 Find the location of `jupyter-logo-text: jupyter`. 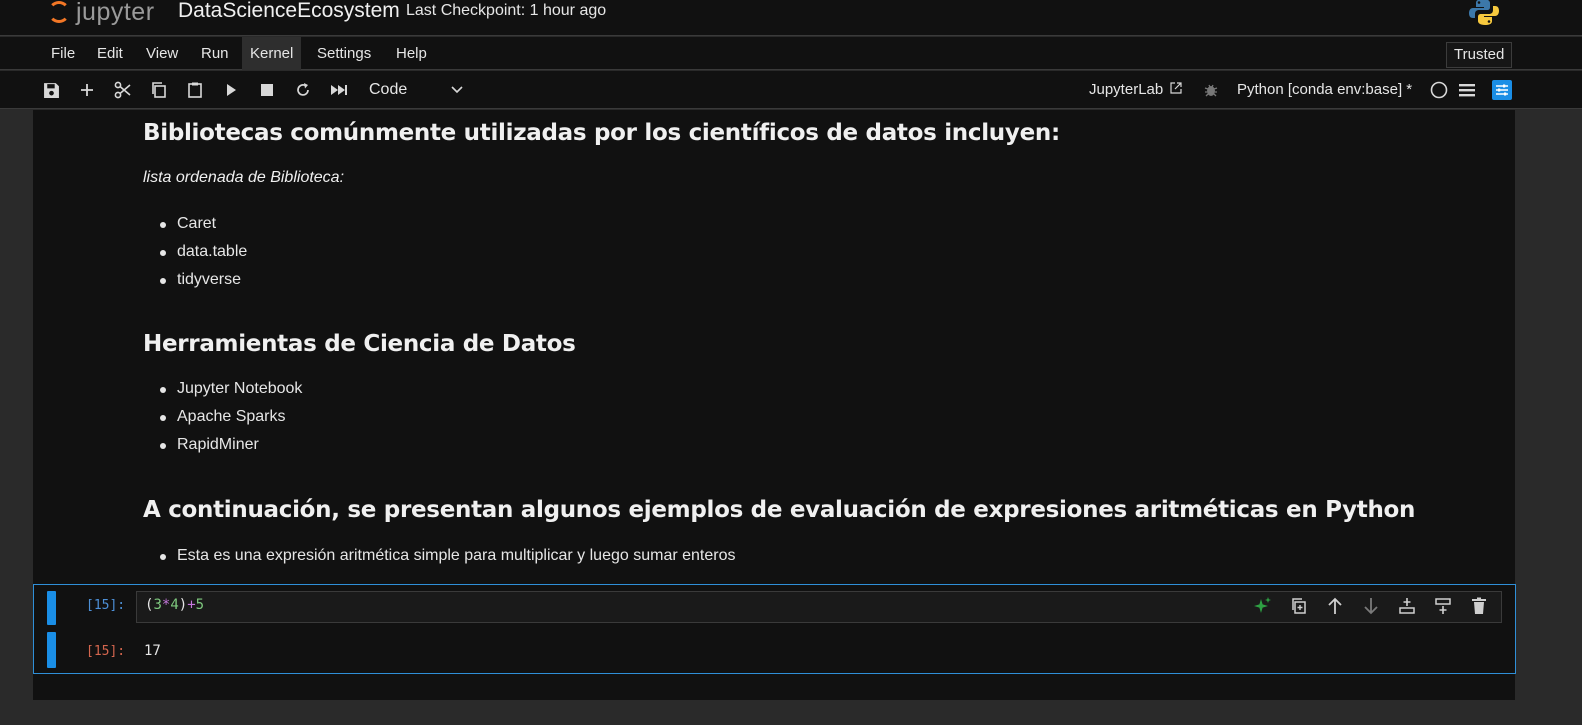

jupyter-logo-text: jupyter is located at coordinates (115, 13).